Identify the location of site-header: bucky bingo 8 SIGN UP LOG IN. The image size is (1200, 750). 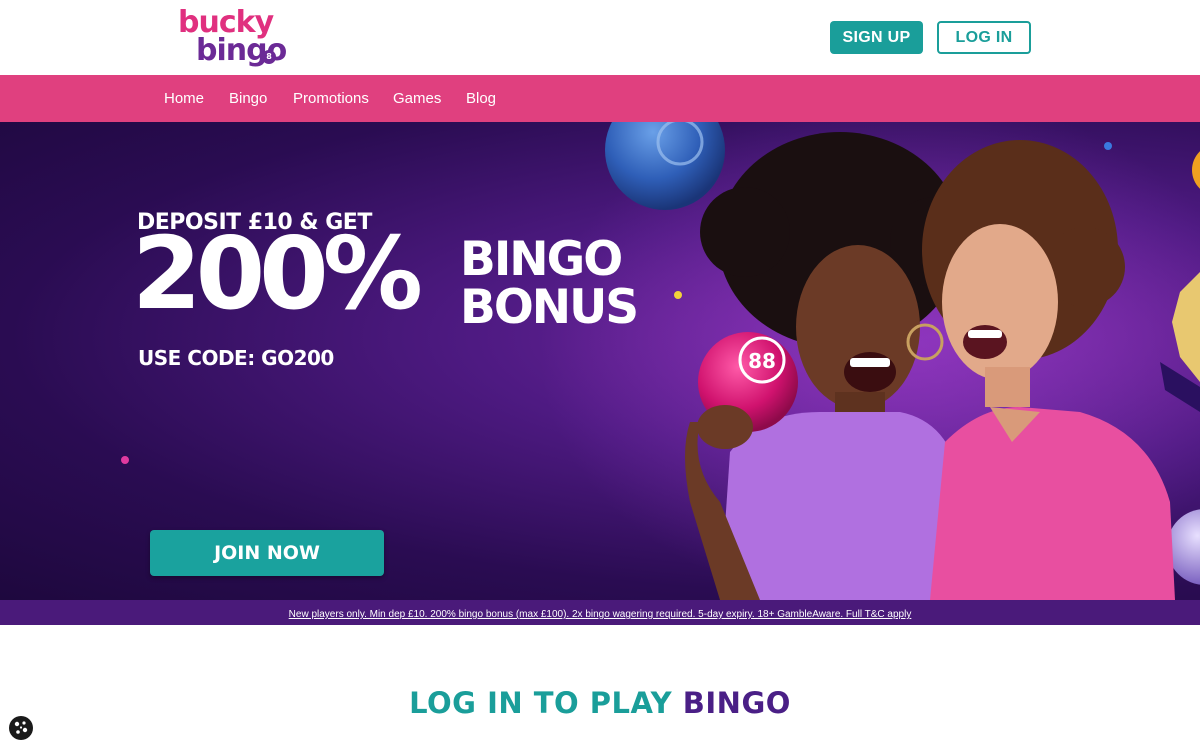
(600, 37).